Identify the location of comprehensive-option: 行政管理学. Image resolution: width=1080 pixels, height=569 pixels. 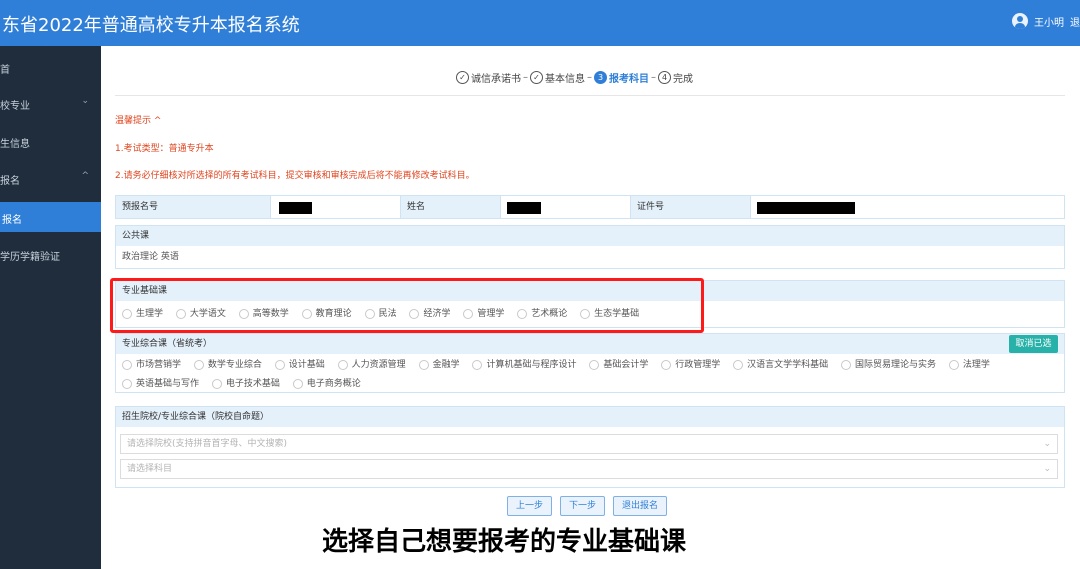
(690, 365).